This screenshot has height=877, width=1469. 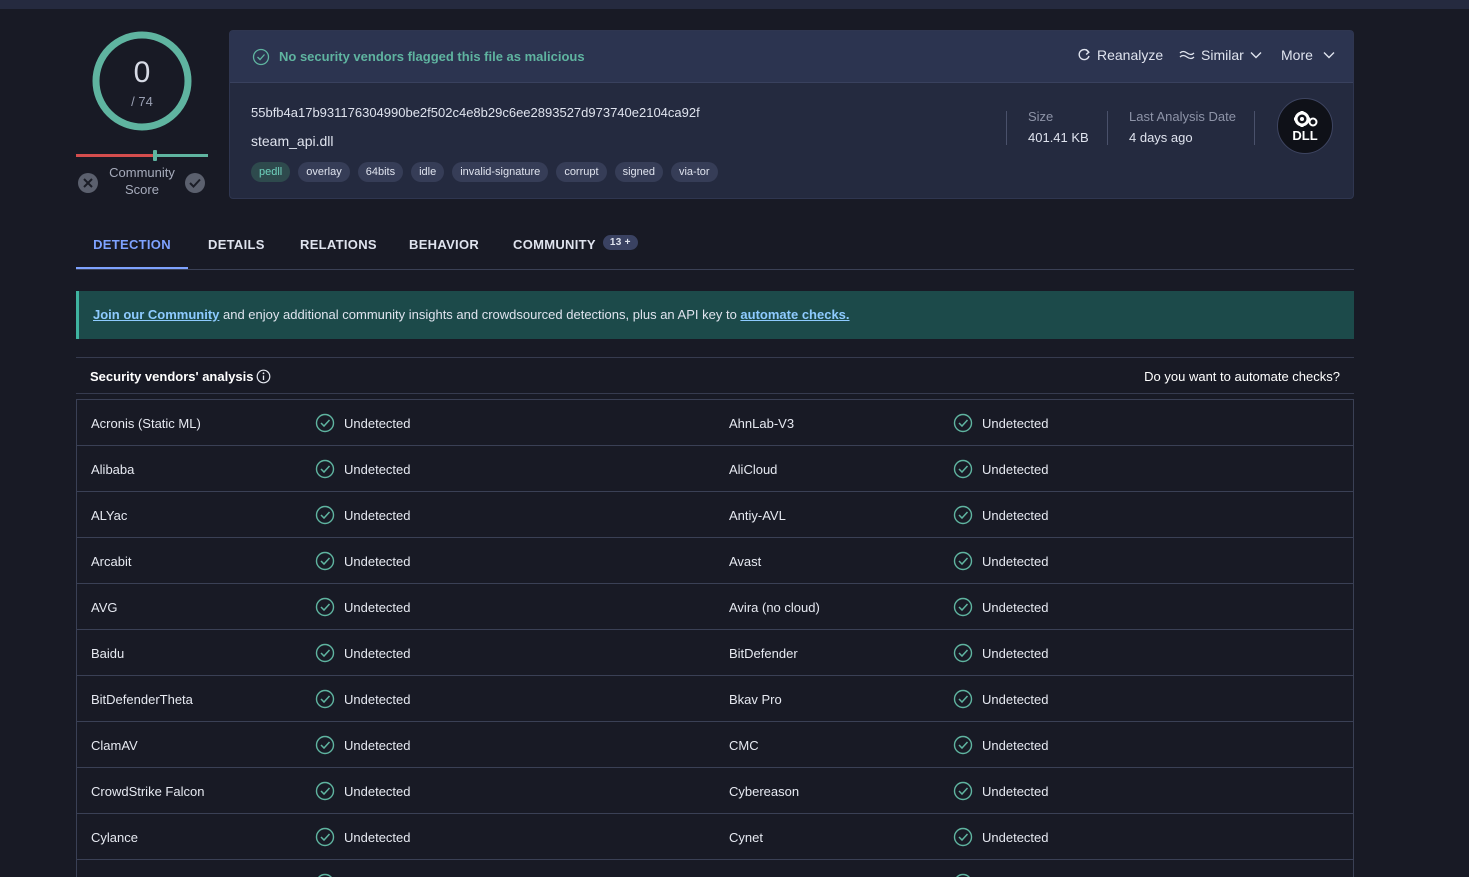 I want to click on refresh-icon, so click(x=1084, y=54).